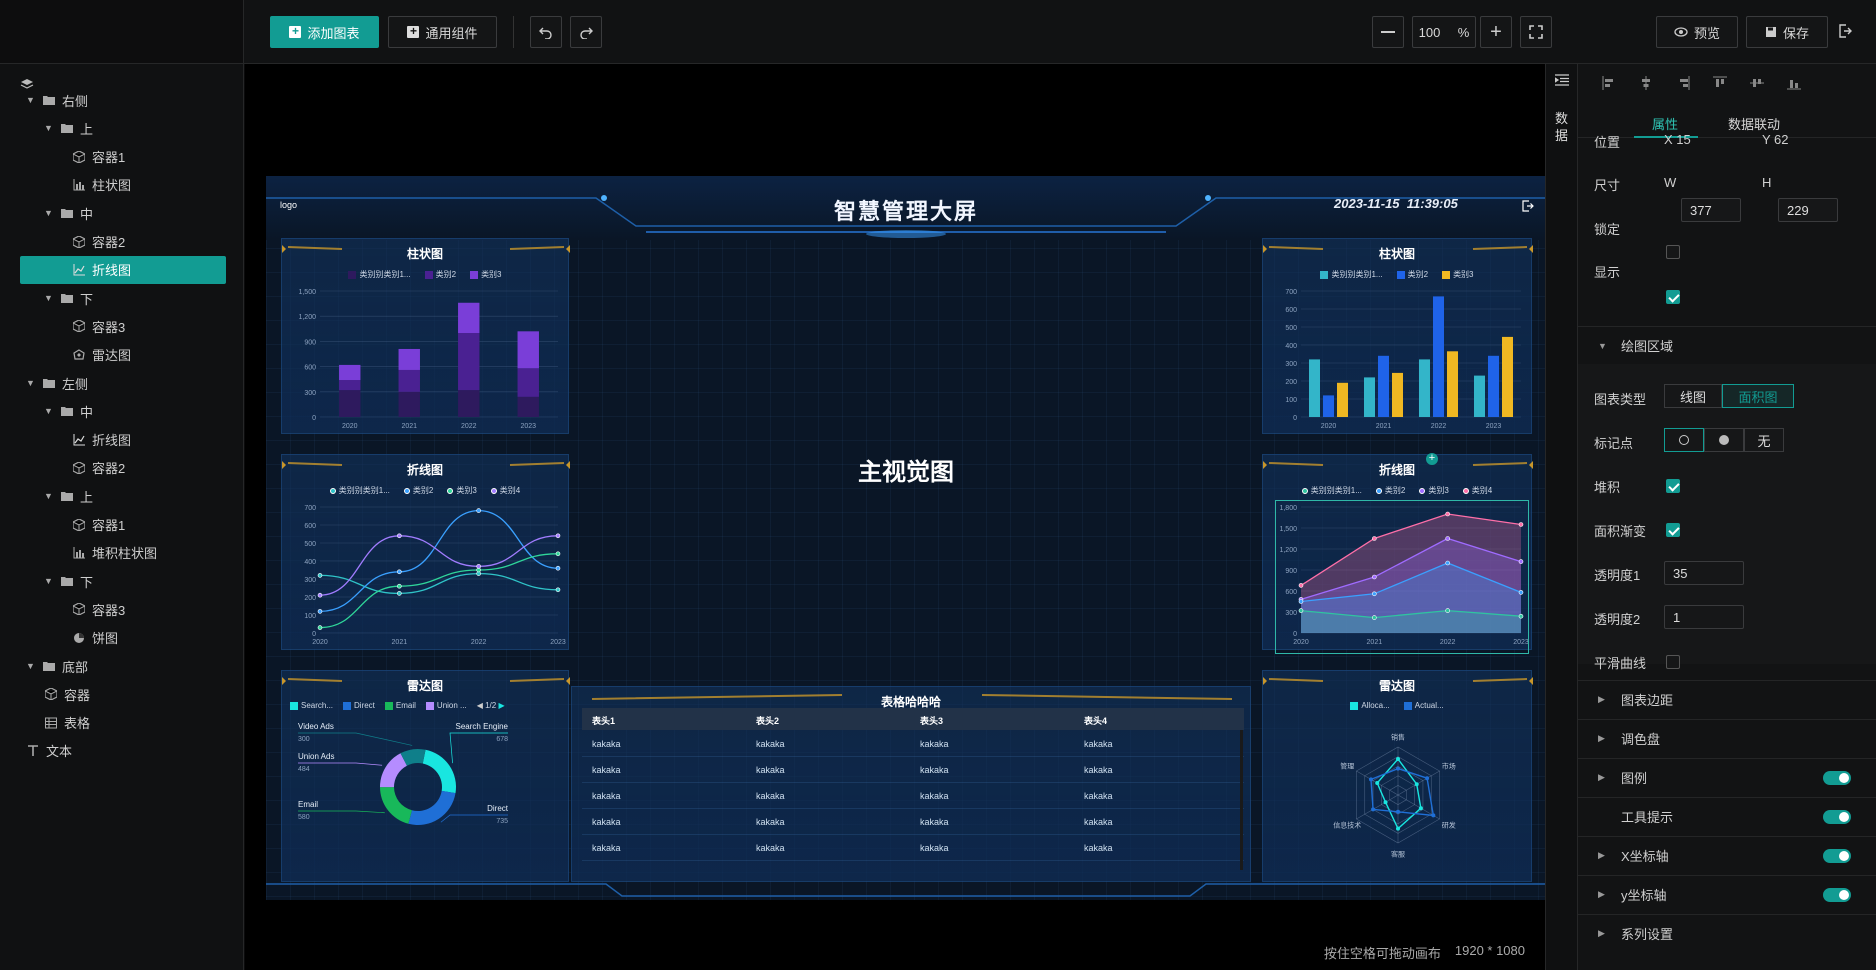  I want to click on legend-item: Direct, so click(359, 705).